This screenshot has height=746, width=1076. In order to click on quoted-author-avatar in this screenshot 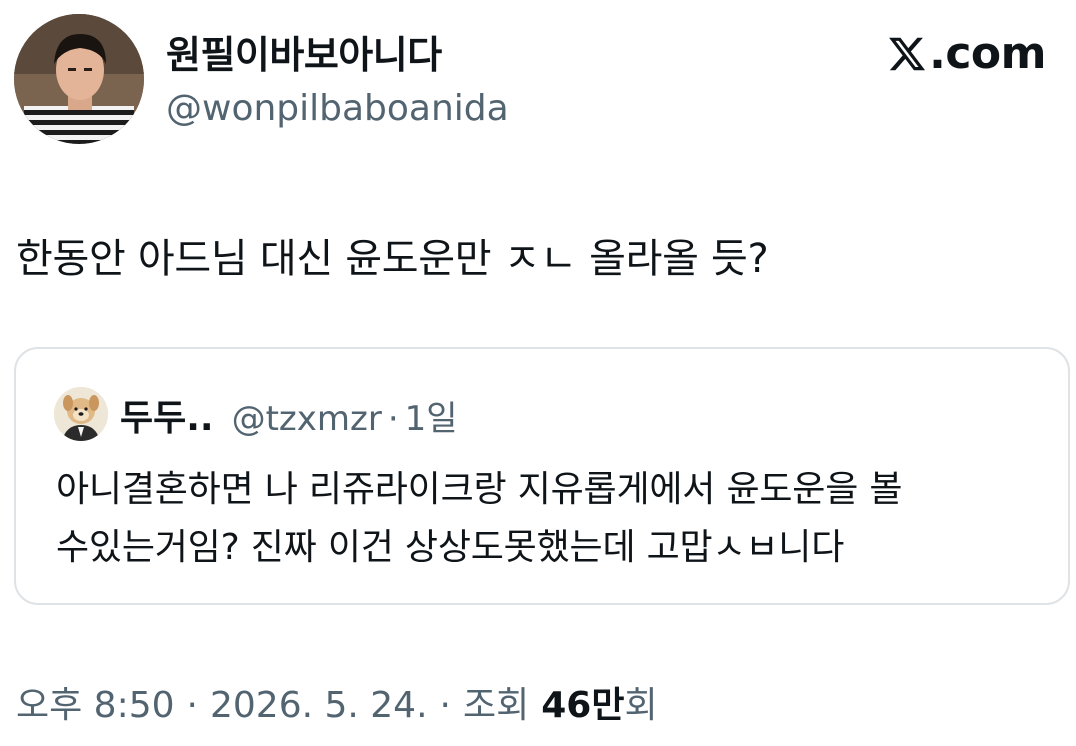, I will do `click(81, 414)`.